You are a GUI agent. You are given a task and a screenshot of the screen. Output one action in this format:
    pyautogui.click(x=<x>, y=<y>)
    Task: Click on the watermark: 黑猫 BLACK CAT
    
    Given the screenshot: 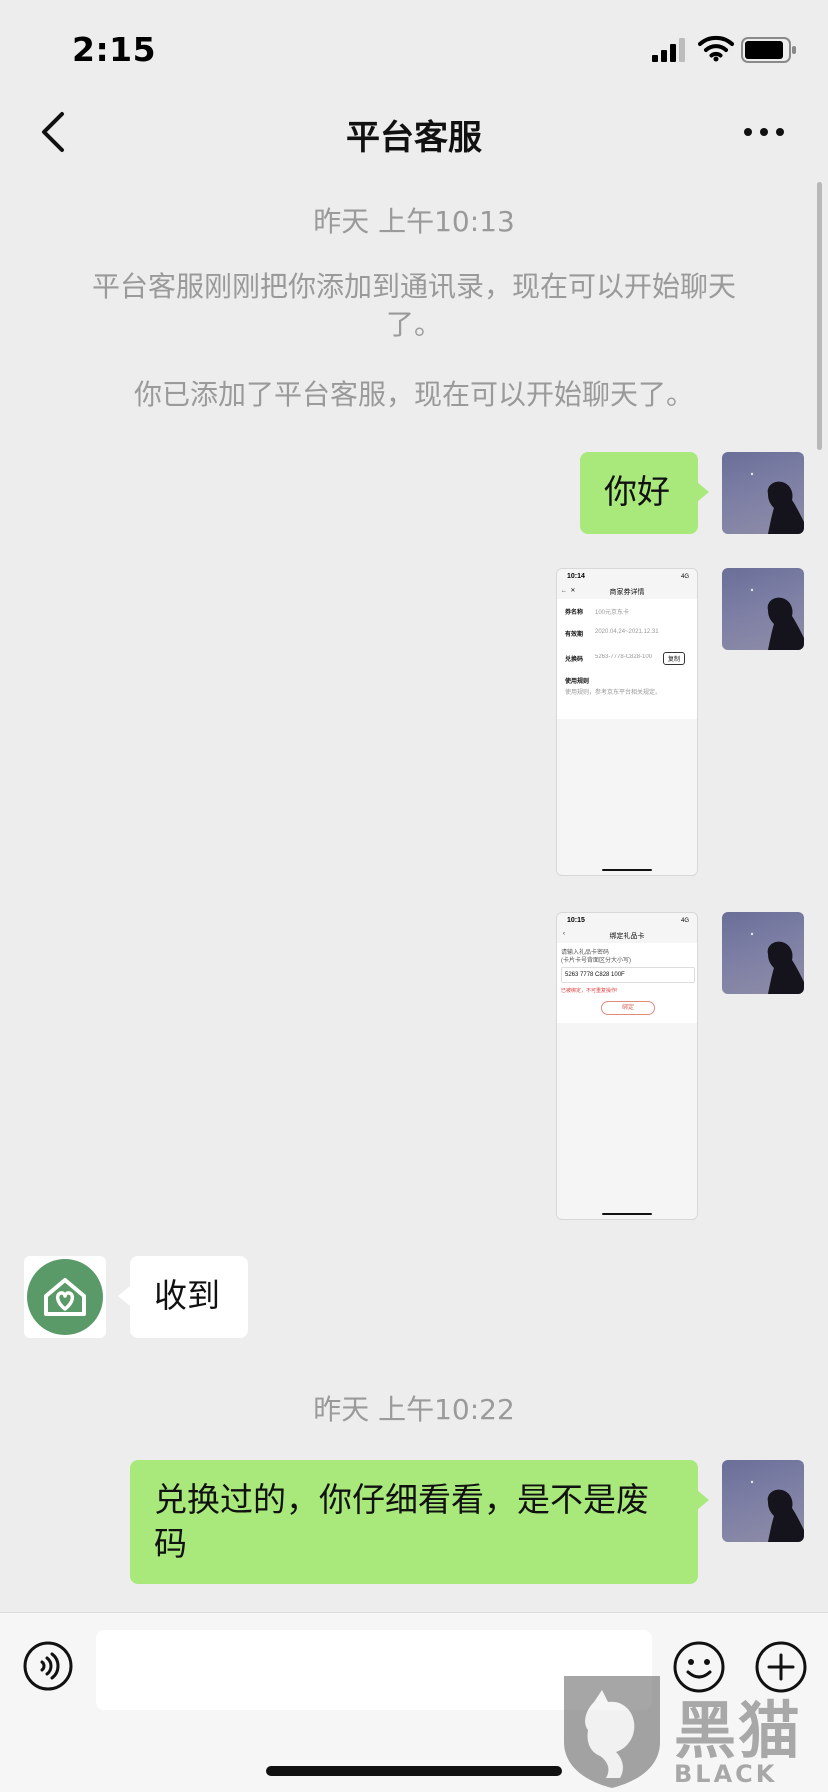 What is the action you would take?
    pyautogui.click(x=692, y=1732)
    